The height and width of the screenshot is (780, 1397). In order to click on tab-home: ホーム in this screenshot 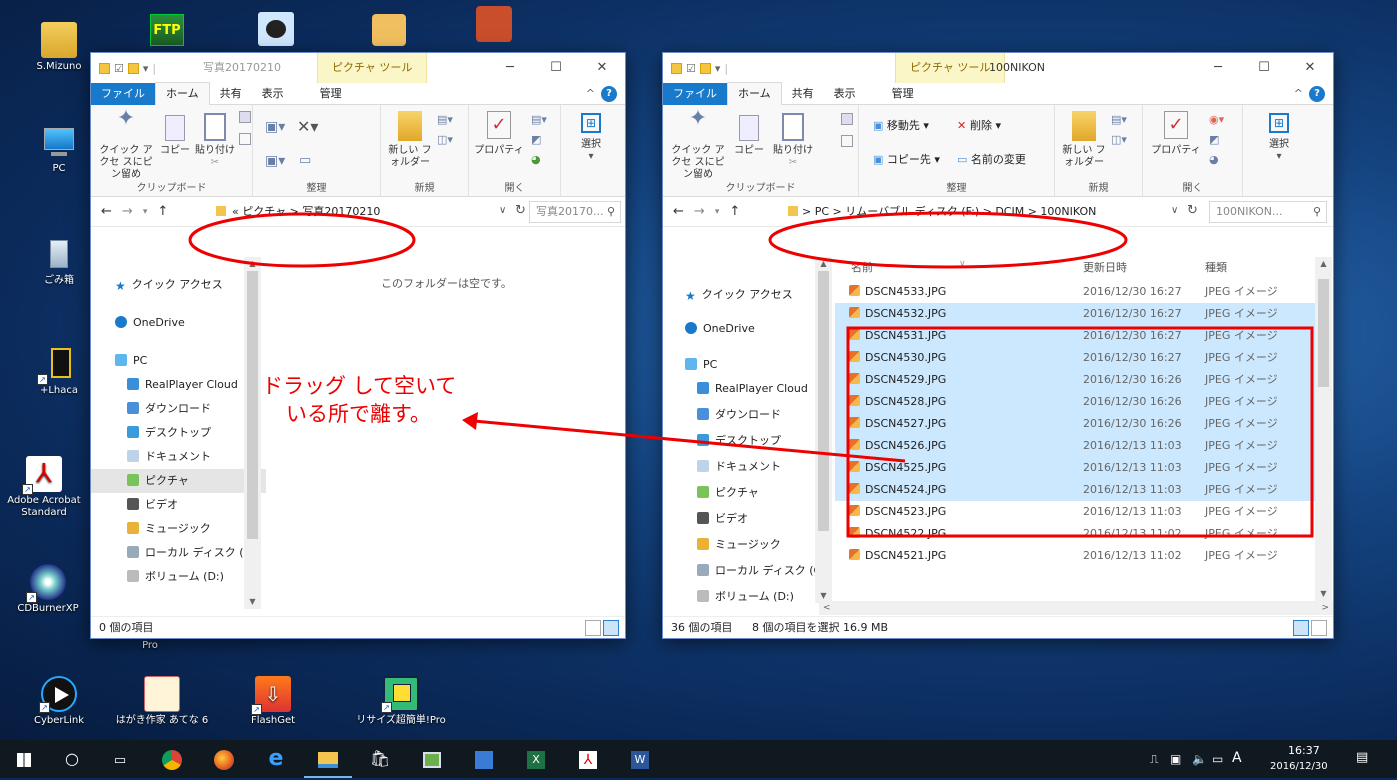, I will do `click(182, 93)`.